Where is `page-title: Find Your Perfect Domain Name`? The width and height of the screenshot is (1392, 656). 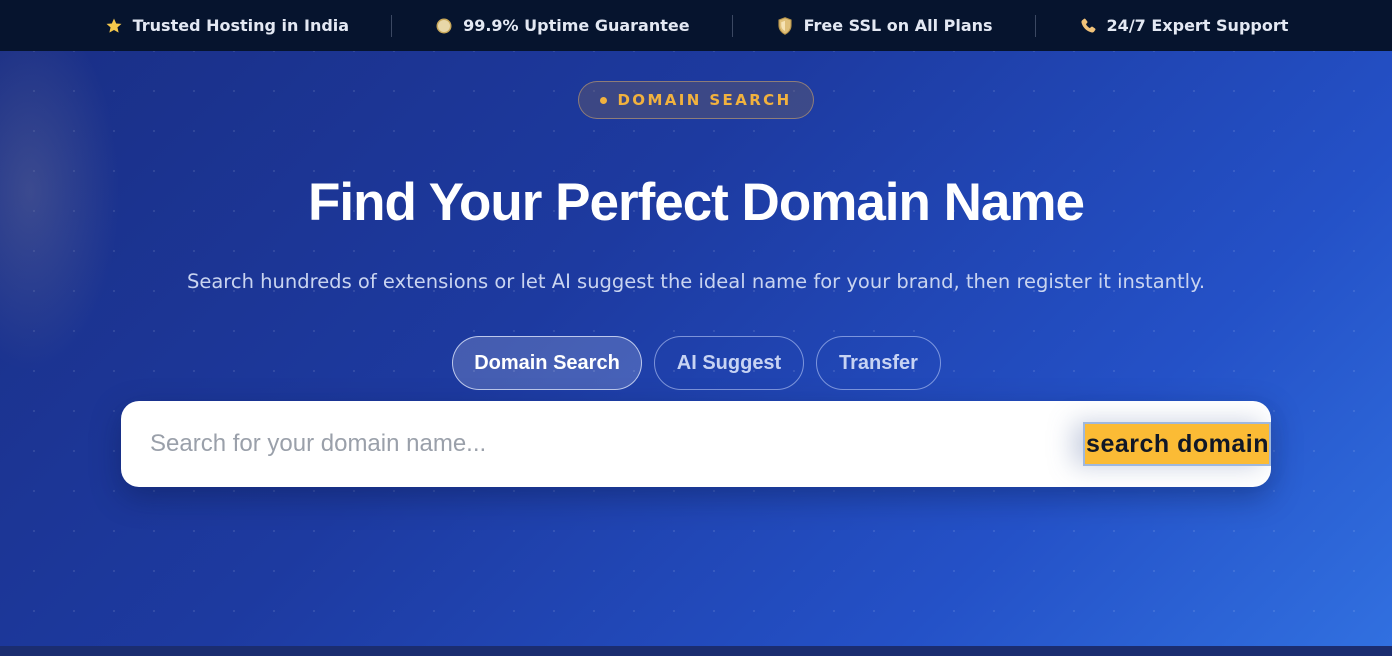 page-title: Find Your Perfect Domain Name is located at coordinates (696, 202).